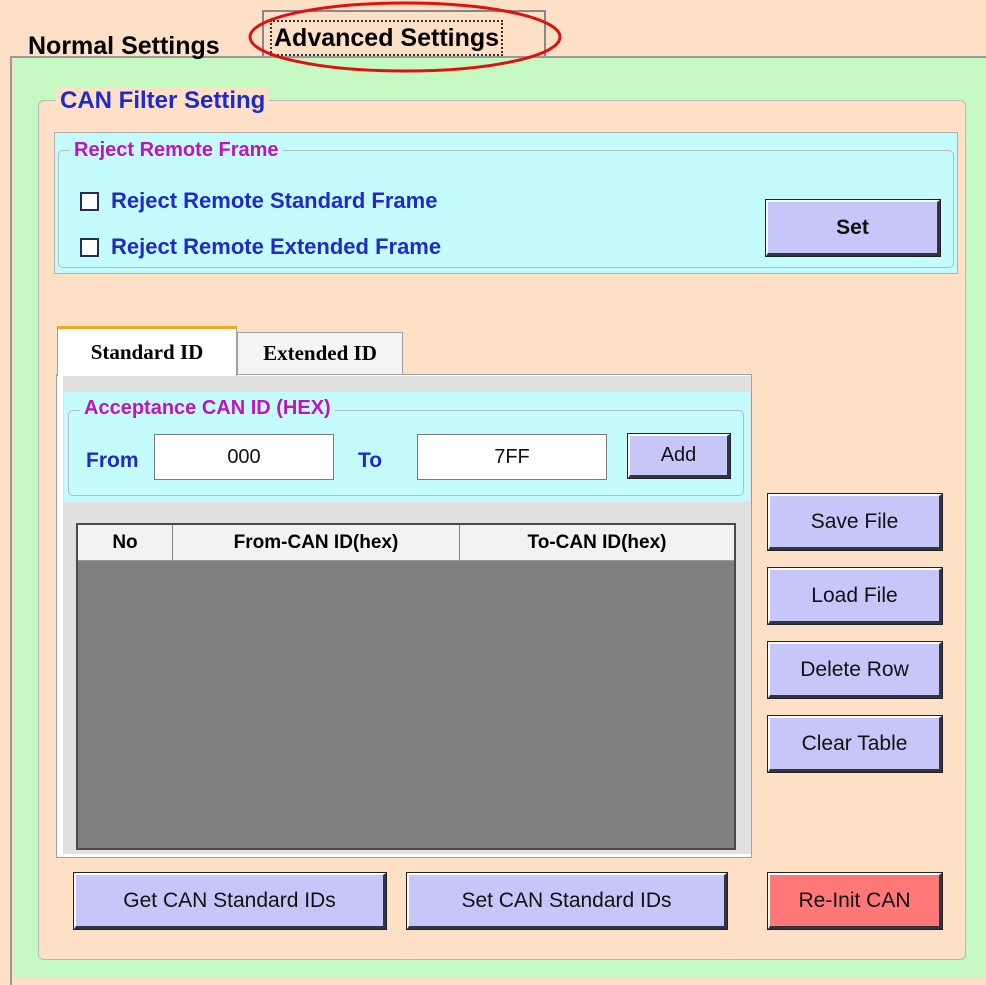  I want to click on tab-normal-settings: Normal Settings, so click(124, 46).